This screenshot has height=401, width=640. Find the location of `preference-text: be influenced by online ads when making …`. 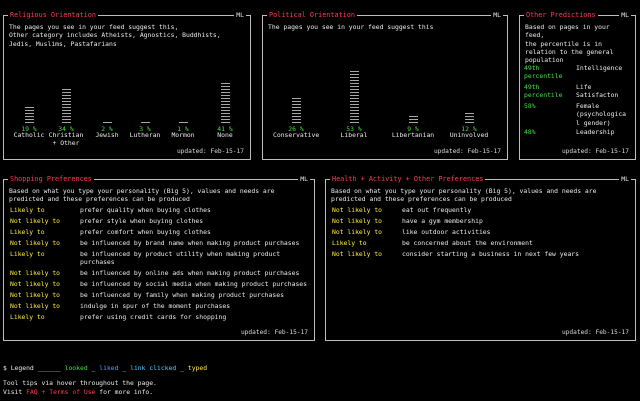

preference-text: be influenced by online ads when making … is located at coordinates (190, 273).